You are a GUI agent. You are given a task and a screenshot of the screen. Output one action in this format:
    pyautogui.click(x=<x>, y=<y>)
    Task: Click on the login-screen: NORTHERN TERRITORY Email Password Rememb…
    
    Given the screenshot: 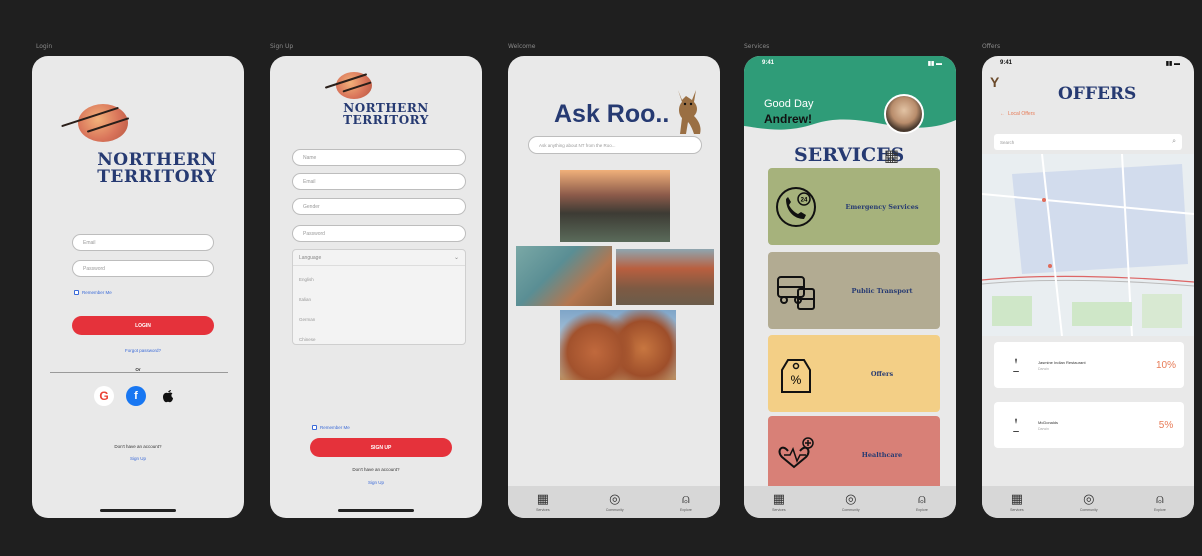 What is the action you would take?
    pyautogui.click(x=138, y=287)
    